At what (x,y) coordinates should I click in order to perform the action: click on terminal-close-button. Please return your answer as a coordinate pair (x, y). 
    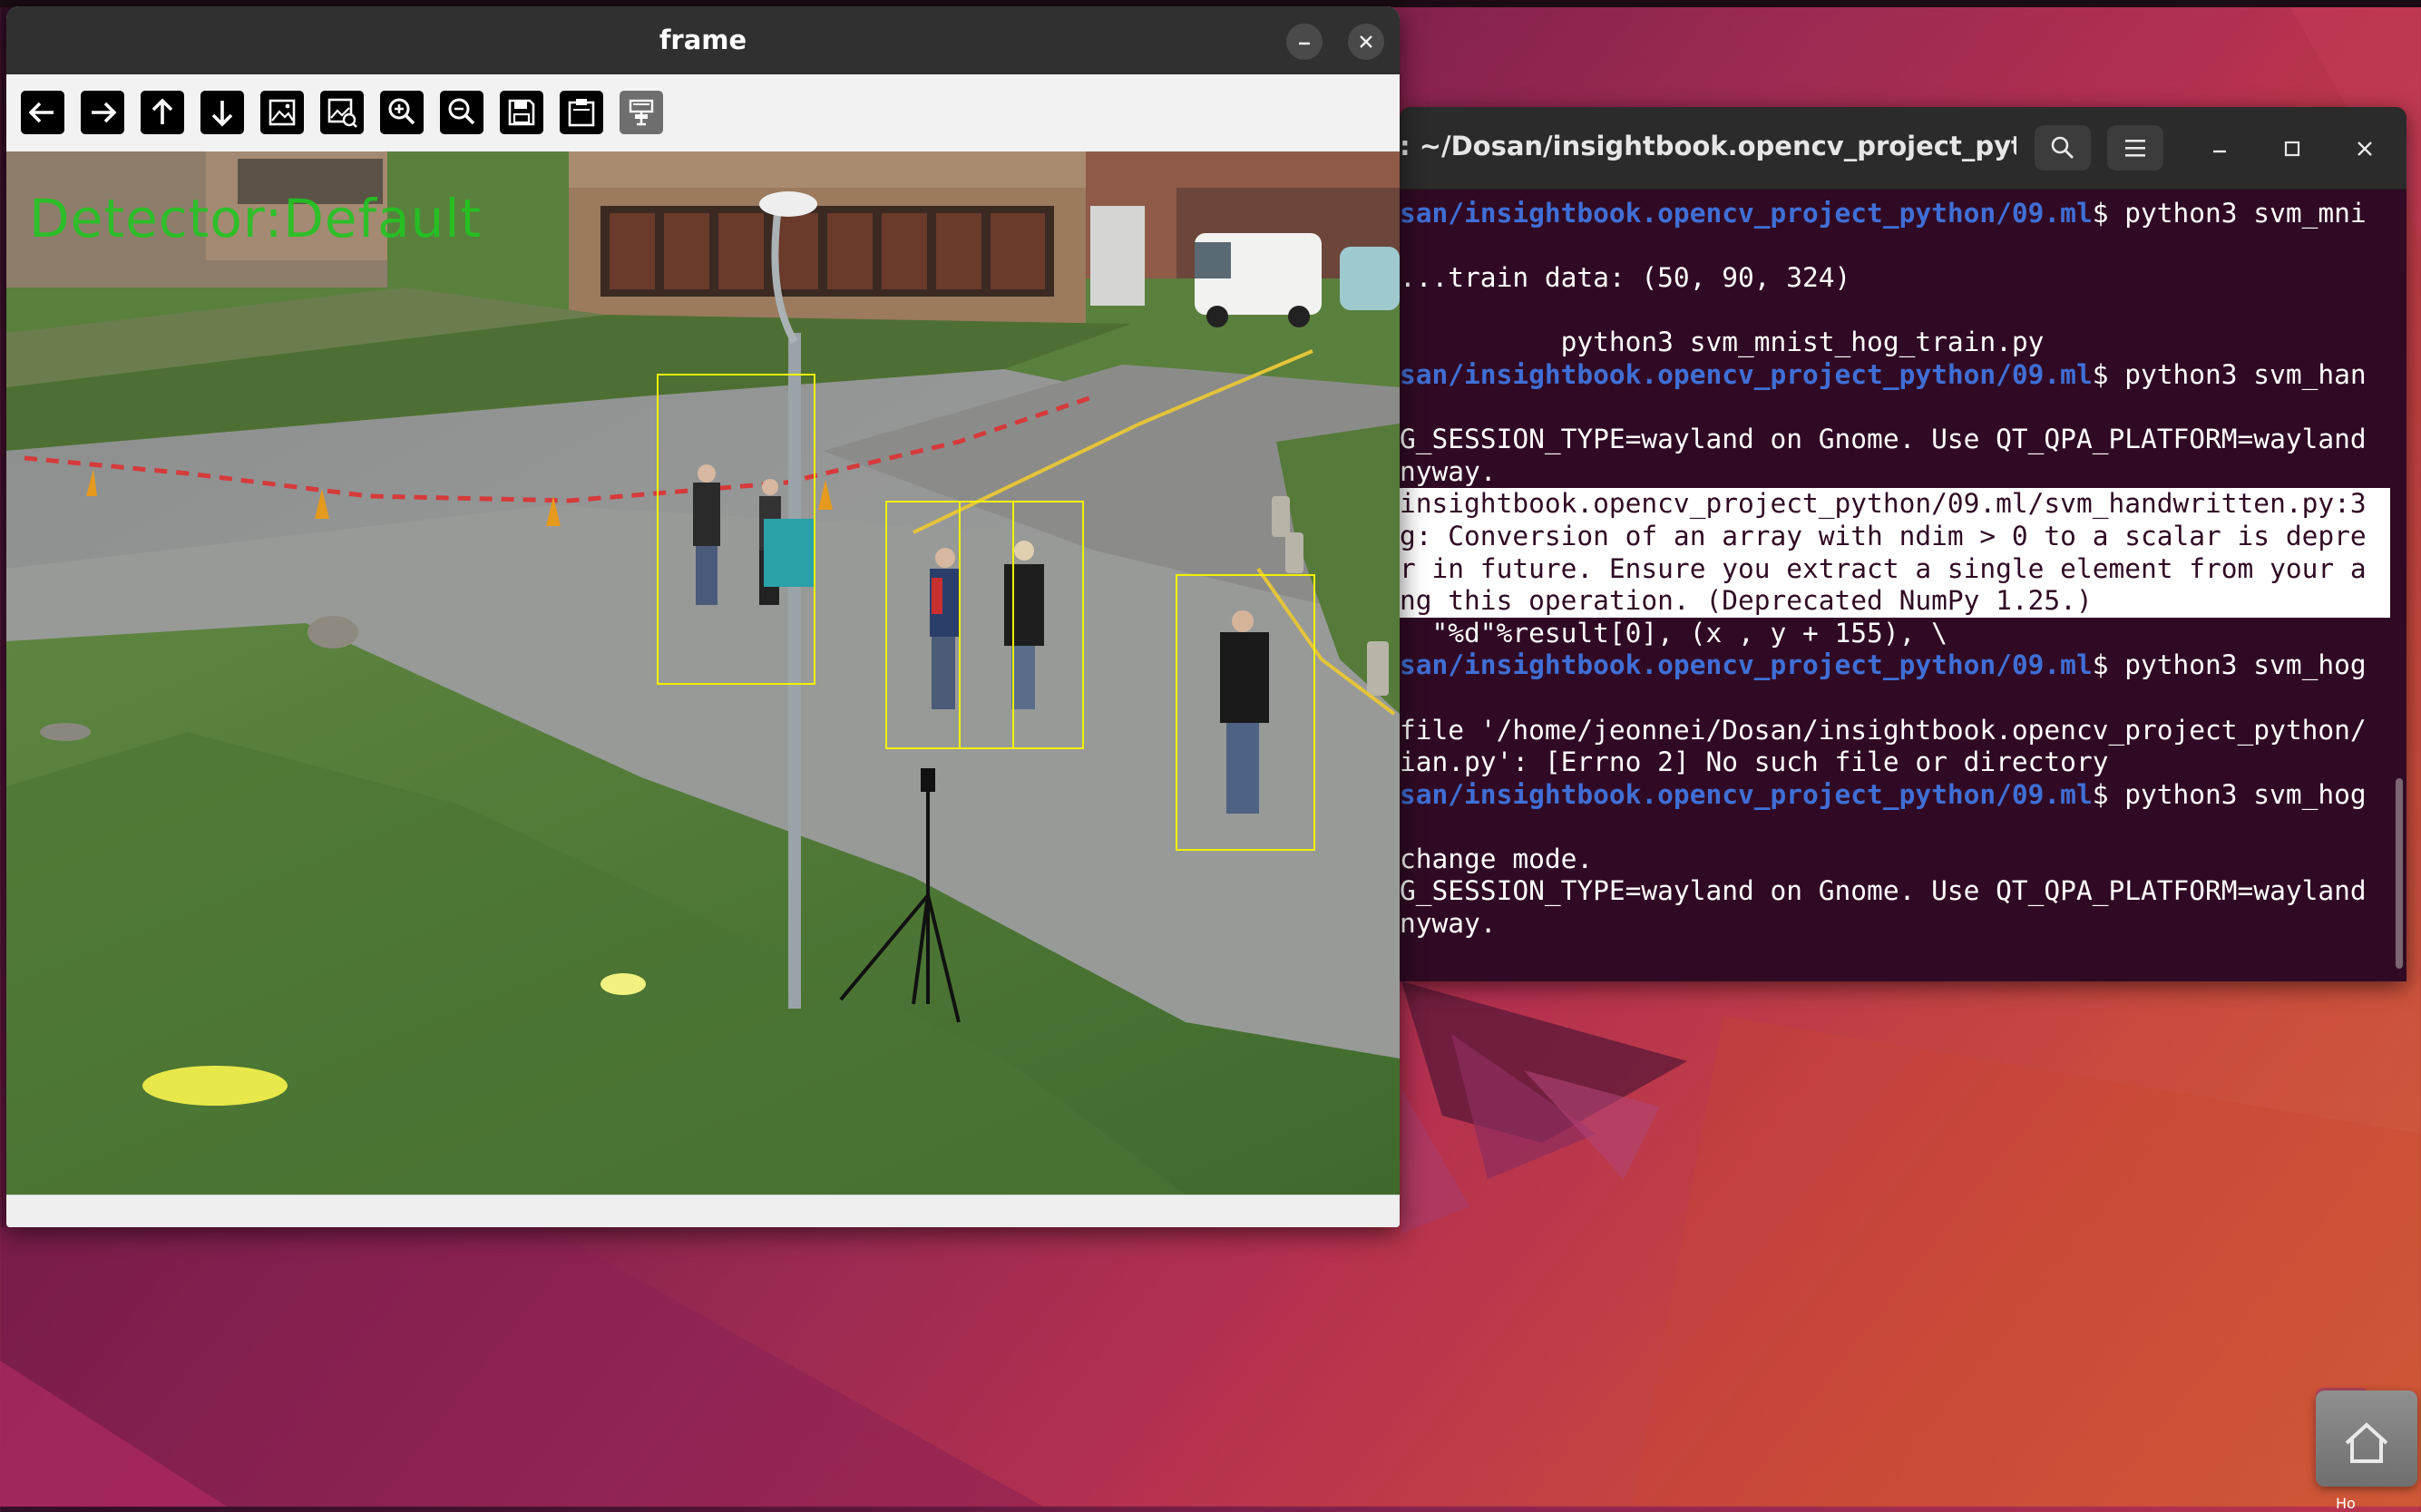
    Looking at the image, I should click on (2365, 149).